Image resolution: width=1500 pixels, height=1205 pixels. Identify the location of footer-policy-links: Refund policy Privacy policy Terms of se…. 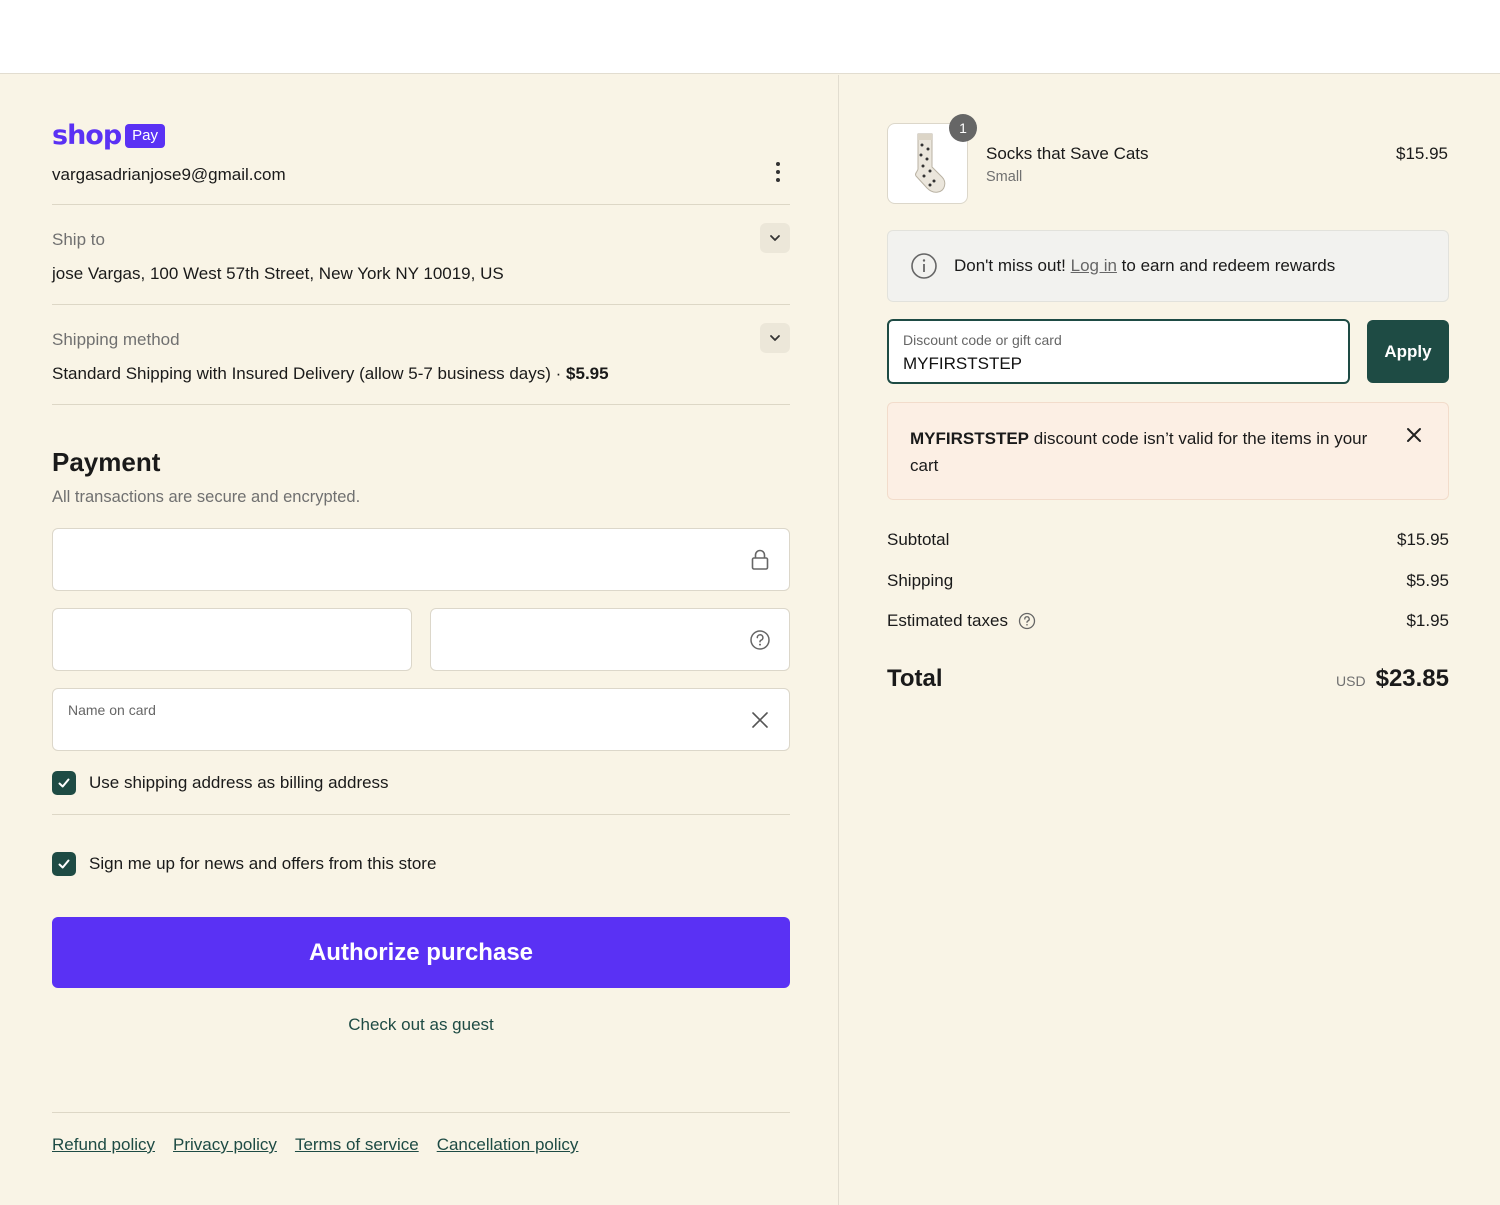
(315, 1145).